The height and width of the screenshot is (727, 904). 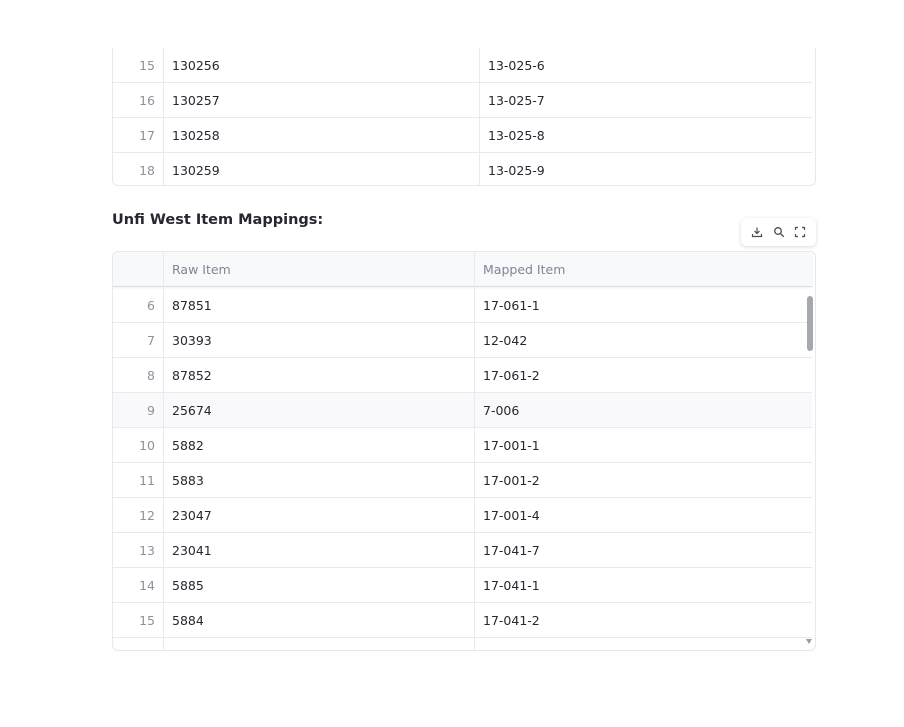 What do you see at coordinates (319, 620) in the screenshot?
I see `raw-item-cell: 5884` at bounding box center [319, 620].